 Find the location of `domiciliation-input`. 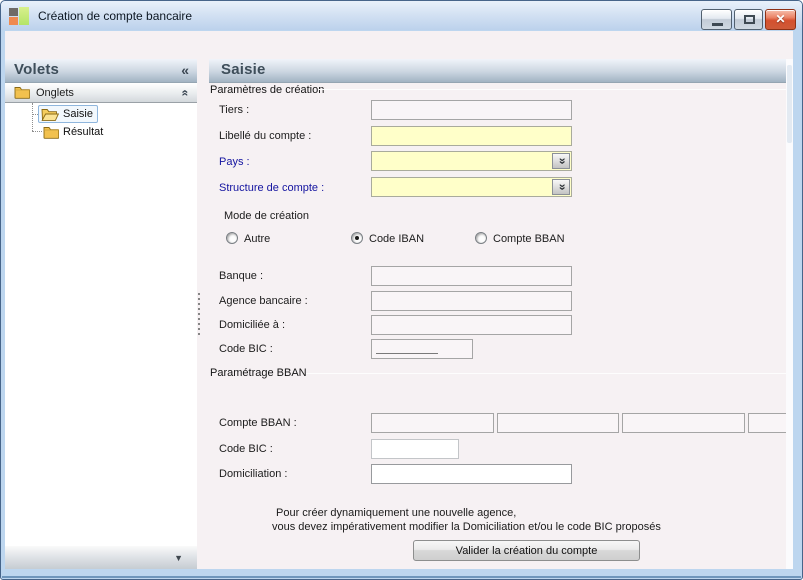

domiciliation-input is located at coordinates (471, 474).